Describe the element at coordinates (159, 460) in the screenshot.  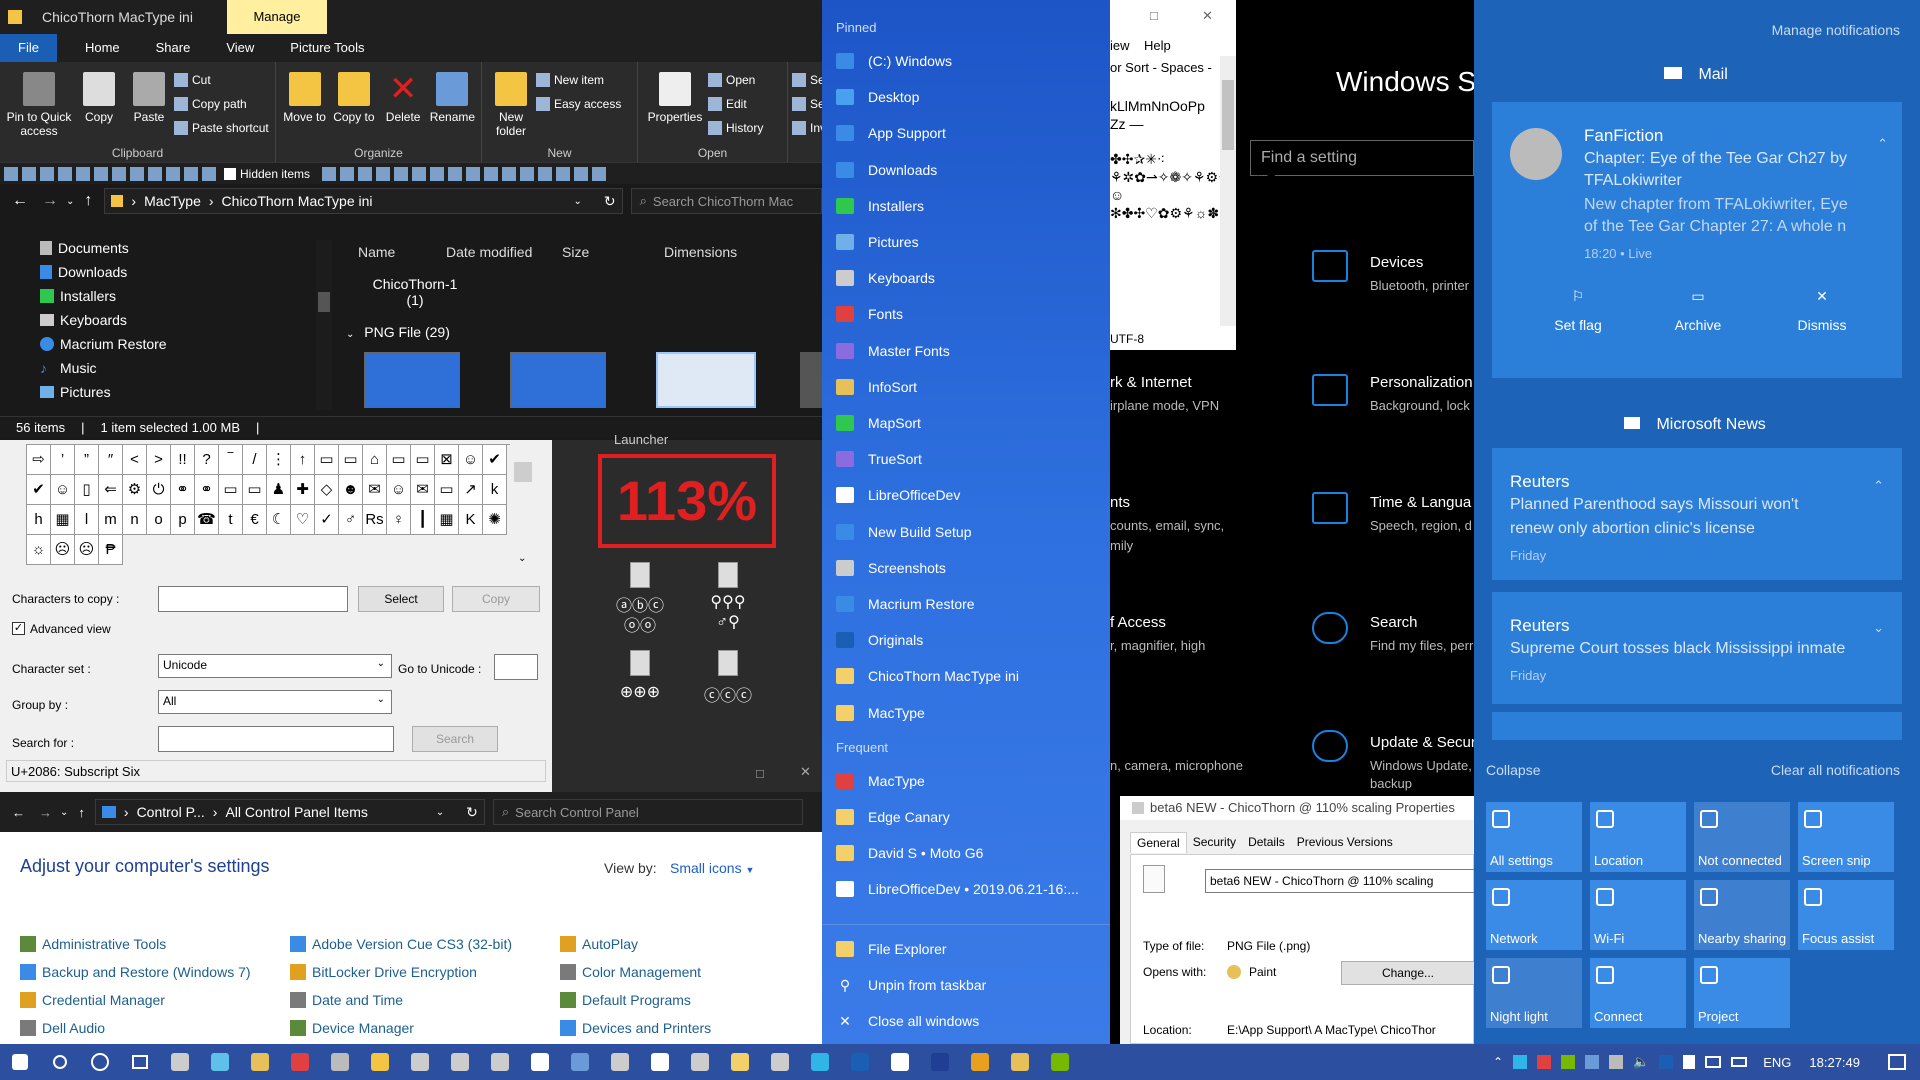
I see `char-cell: >` at that location.